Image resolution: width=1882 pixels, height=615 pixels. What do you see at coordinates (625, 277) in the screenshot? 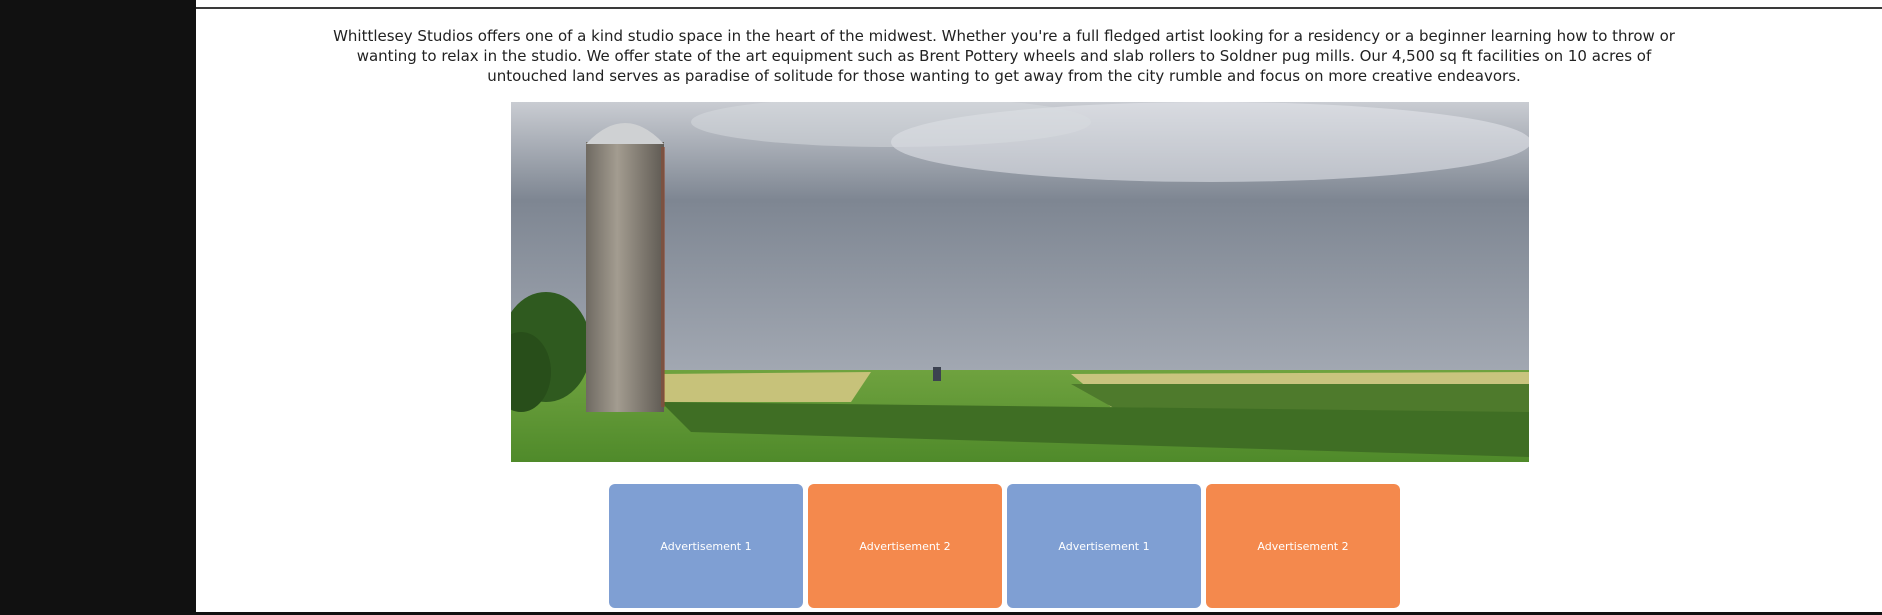
I see `silo-shape` at bounding box center [625, 277].